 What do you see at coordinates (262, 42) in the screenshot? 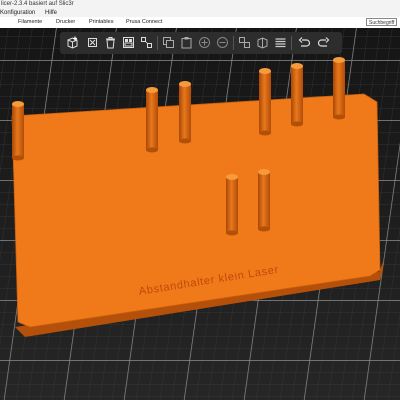
I see `split-parts-icon` at bounding box center [262, 42].